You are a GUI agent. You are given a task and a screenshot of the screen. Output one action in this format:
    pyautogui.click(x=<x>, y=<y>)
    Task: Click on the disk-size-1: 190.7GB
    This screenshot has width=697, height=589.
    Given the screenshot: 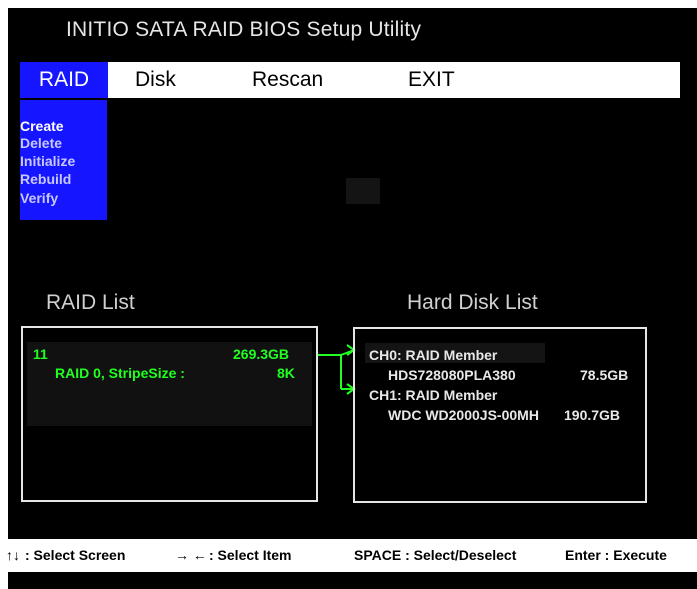 What is the action you would take?
    pyautogui.click(x=592, y=415)
    